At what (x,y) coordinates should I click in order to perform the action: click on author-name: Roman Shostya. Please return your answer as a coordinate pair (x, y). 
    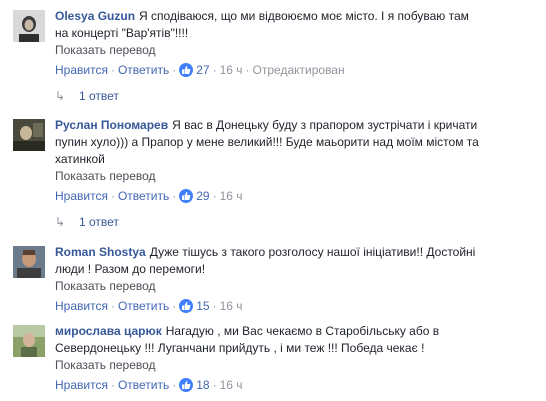
    Looking at the image, I should click on (100, 252).